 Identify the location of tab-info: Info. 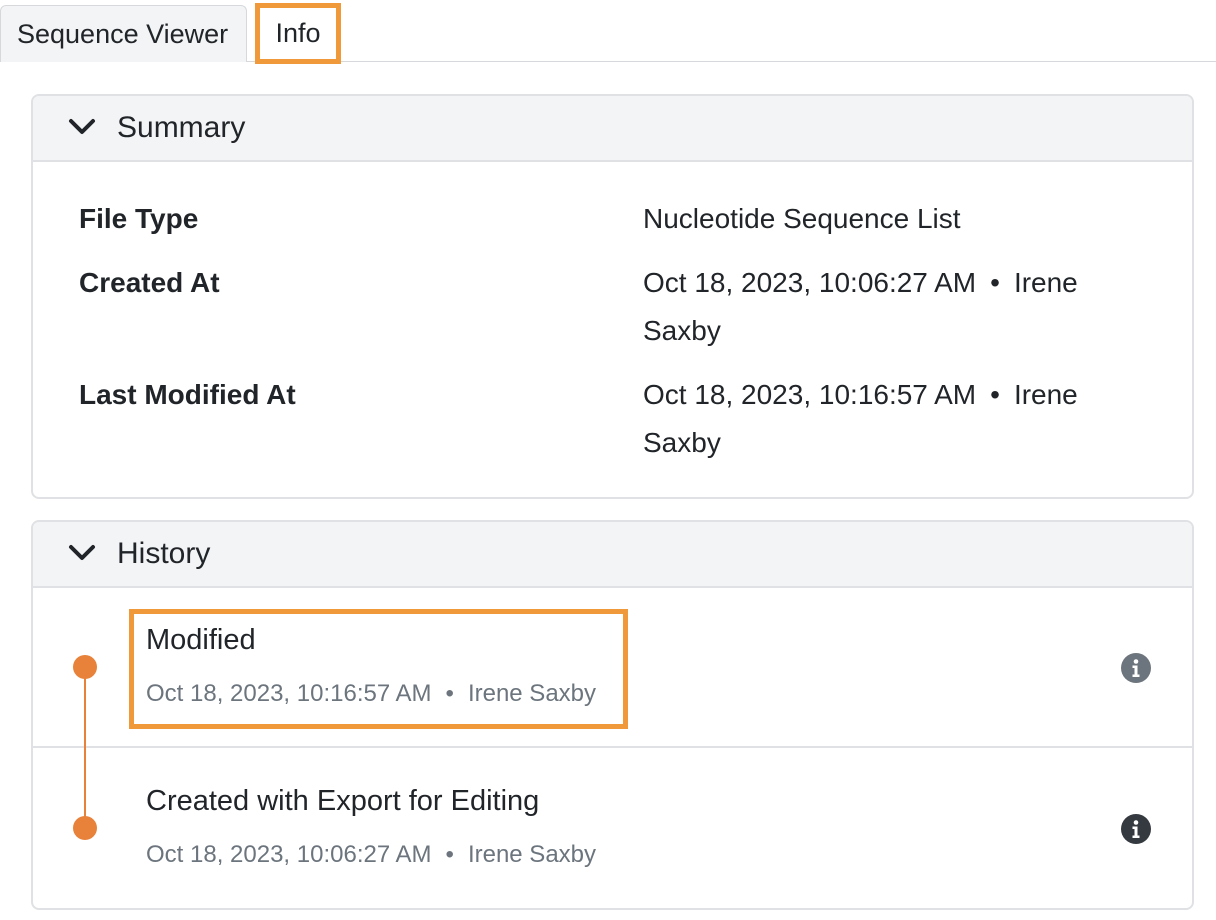
(298, 33).